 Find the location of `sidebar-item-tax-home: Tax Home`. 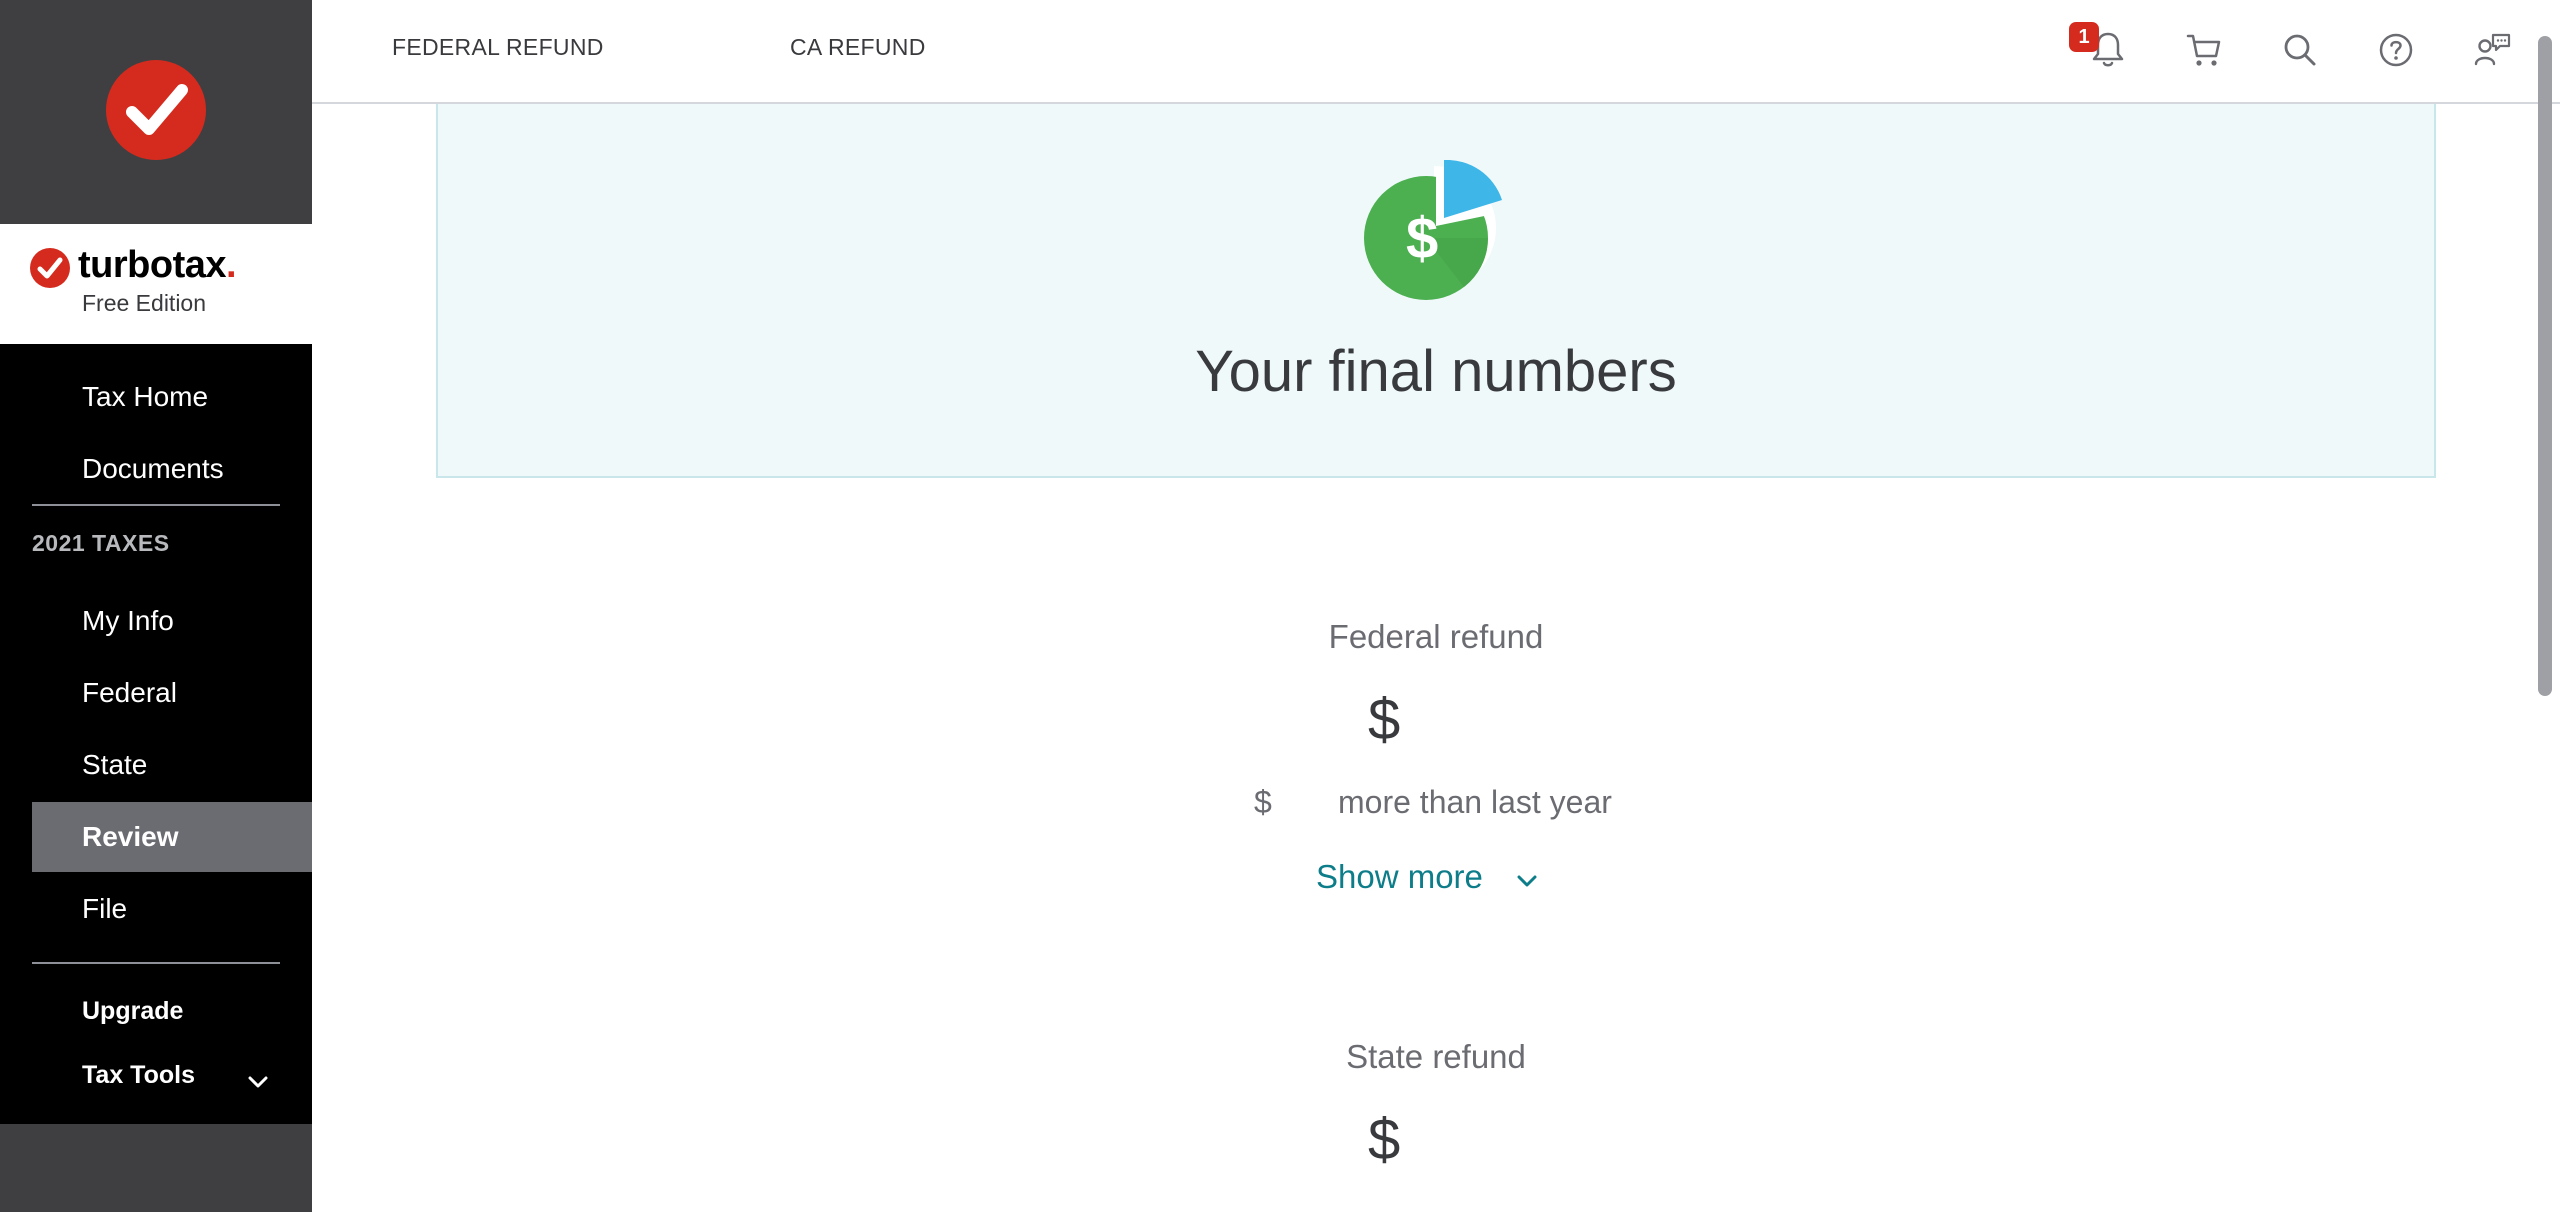

sidebar-item-tax-home: Tax Home is located at coordinates (172, 397).